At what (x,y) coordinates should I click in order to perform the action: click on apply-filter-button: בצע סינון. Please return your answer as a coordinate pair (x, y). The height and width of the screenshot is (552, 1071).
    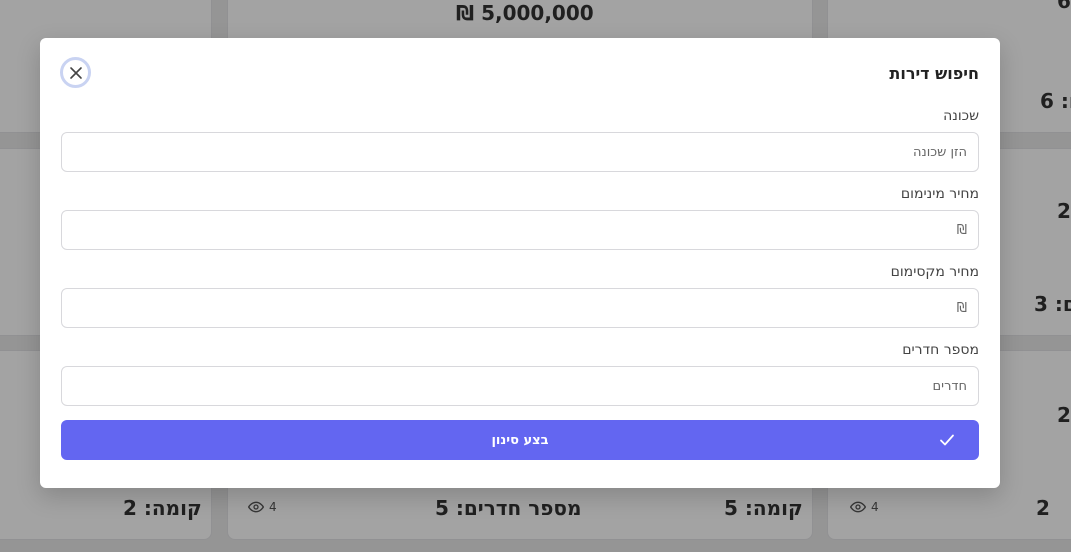
    Looking at the image, I should click on (520, 440).